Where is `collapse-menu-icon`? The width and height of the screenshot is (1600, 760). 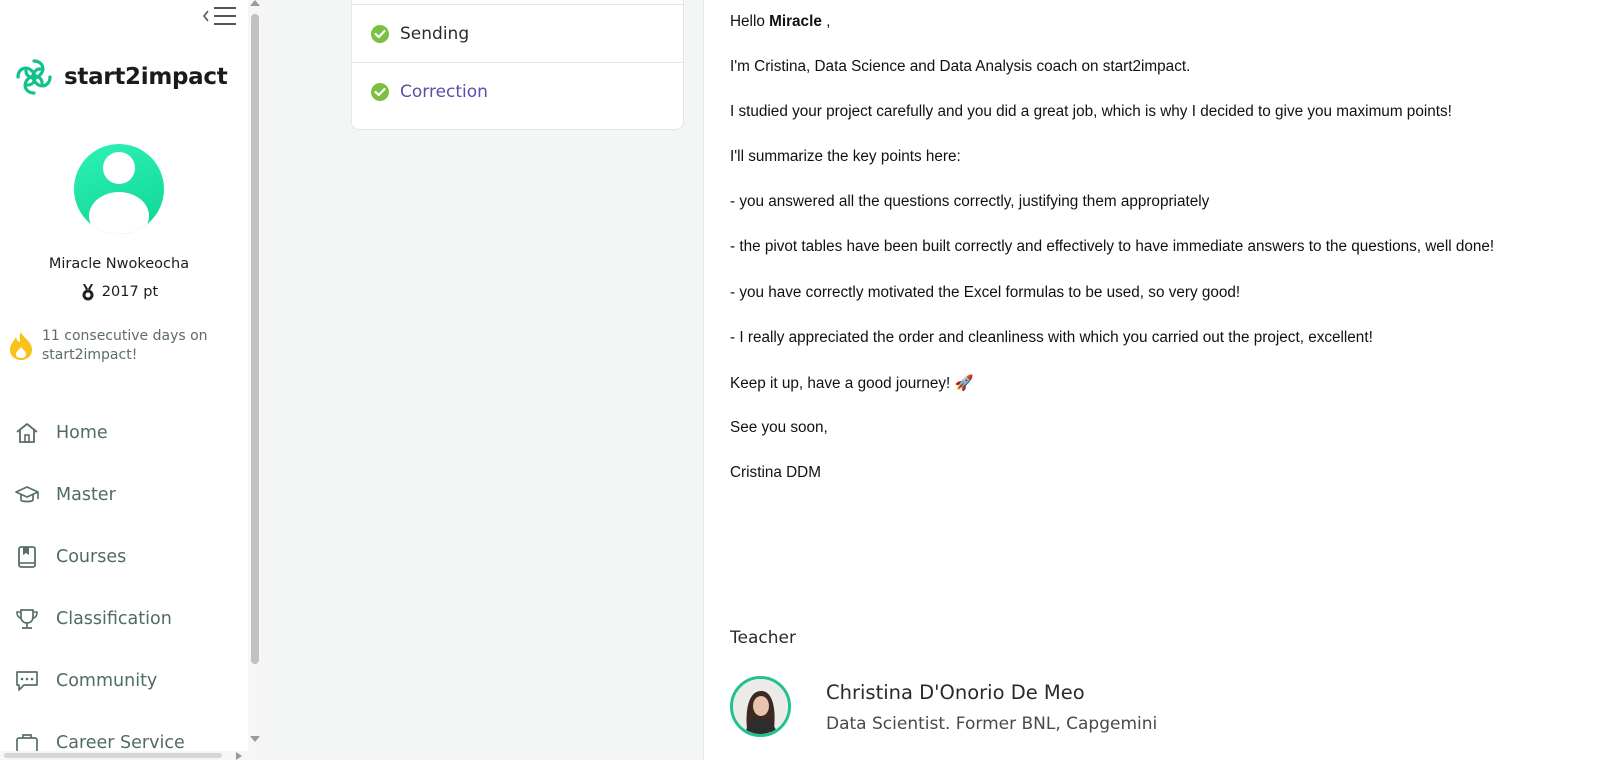
collapse-menu-icon is located at coordinates (219, 16).